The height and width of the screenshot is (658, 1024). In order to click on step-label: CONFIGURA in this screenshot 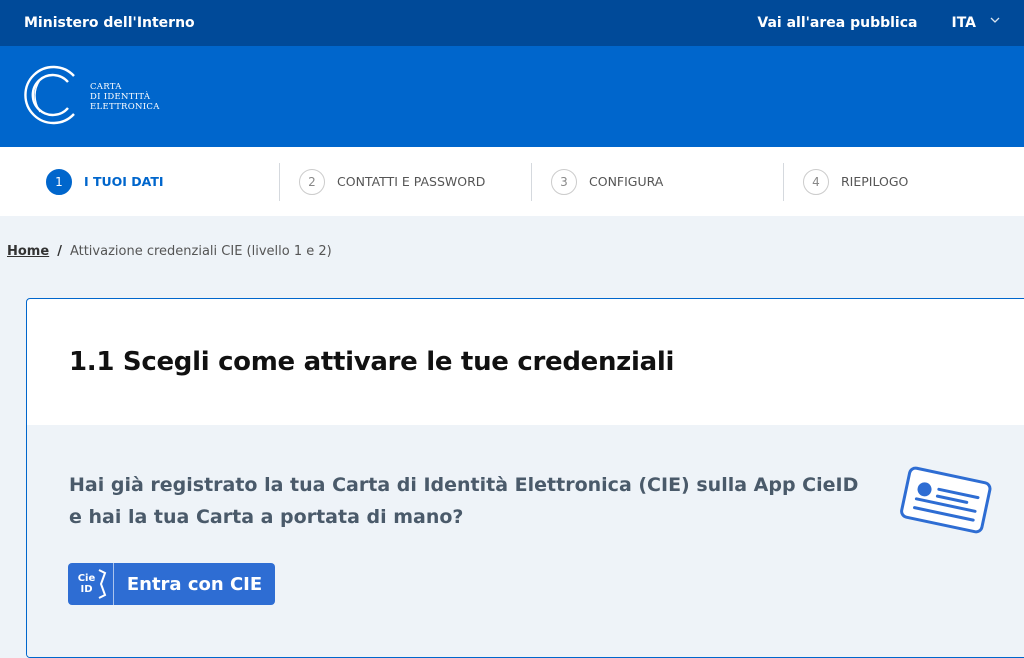, I will do `click(626, 181)`.